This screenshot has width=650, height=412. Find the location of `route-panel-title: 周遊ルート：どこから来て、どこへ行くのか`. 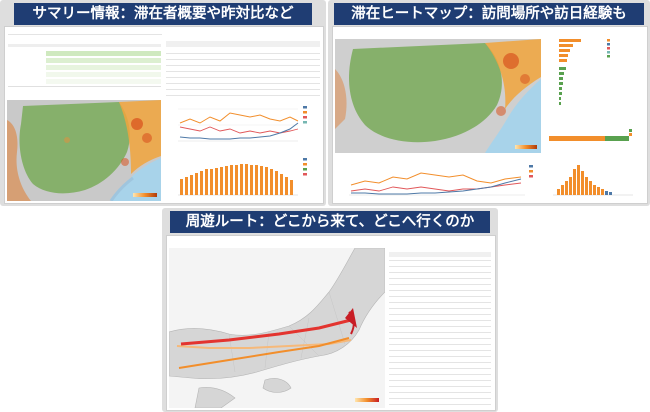

route-panel-title: 周遊ルート：どこから来て、どこへ行くのか is located at coordinates (330, 222).